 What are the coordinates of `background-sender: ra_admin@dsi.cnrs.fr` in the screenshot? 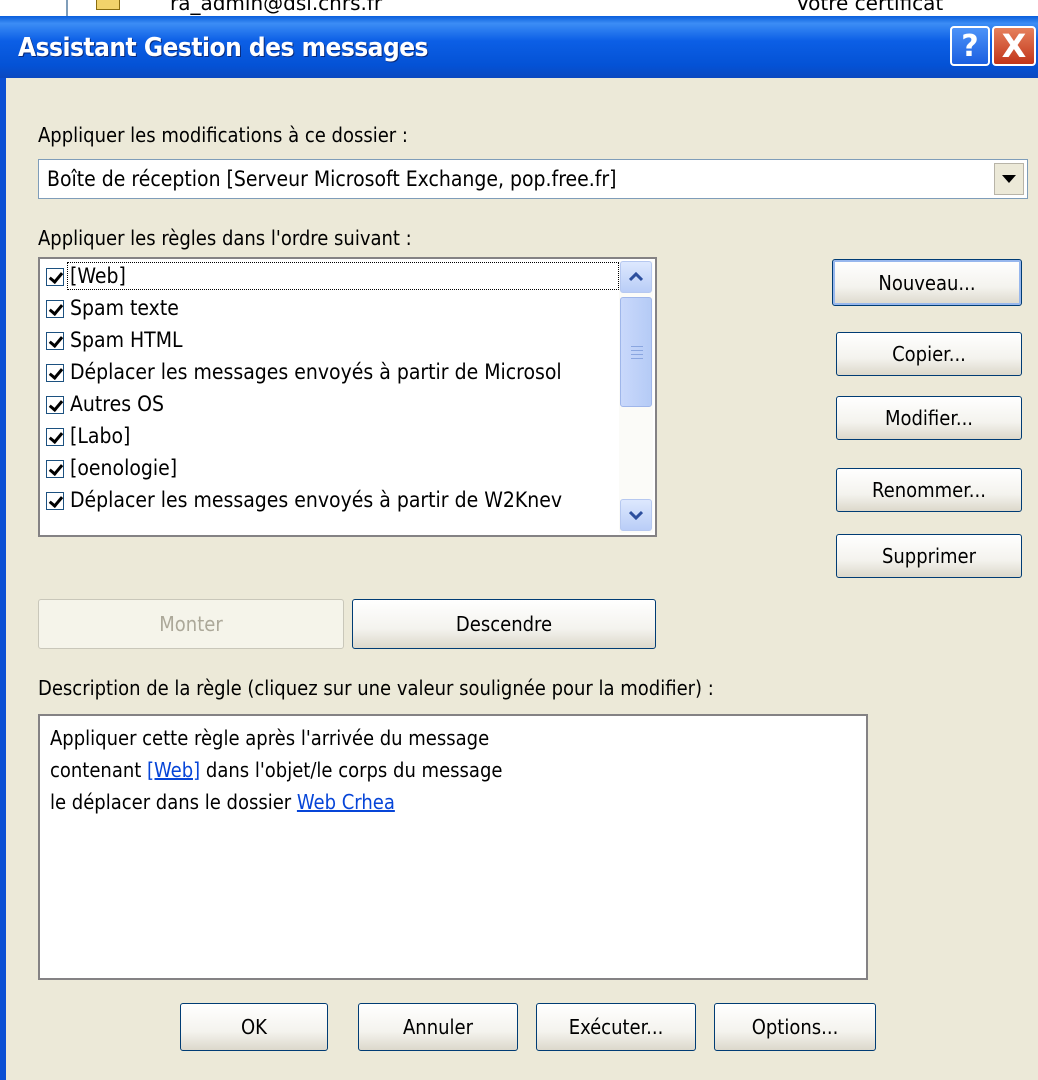 It's located at (276, 7).